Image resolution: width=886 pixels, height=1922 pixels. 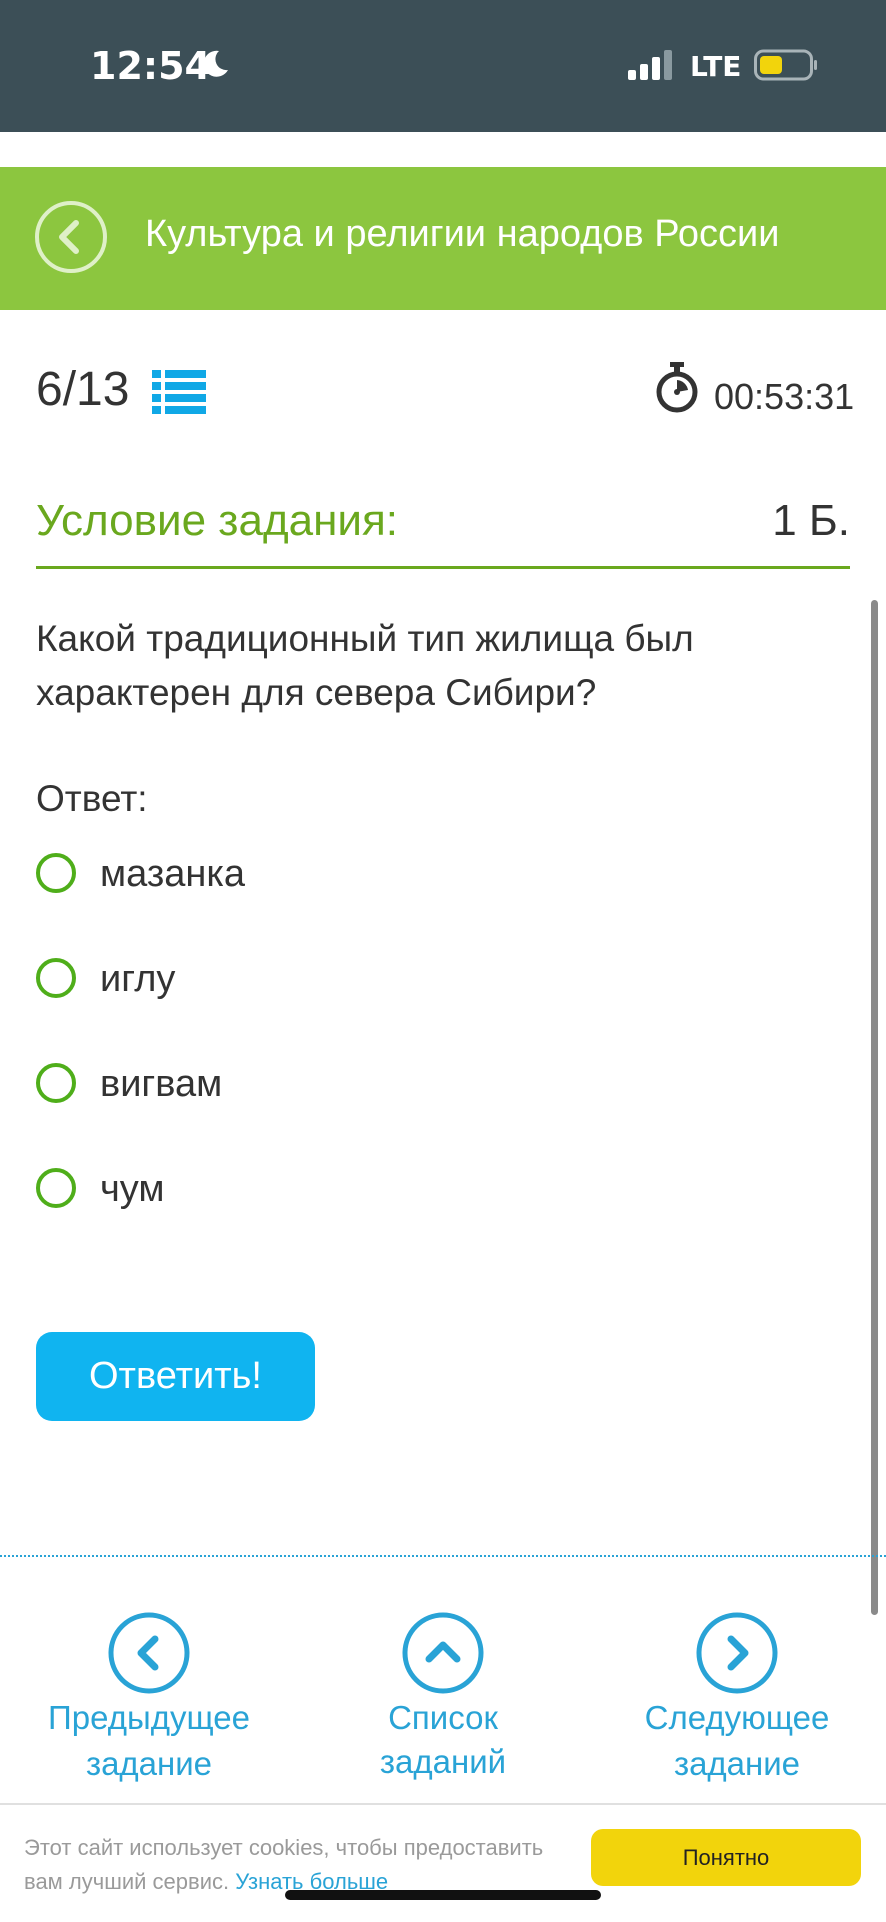 I want to click on chevron-up-icon, so click(x=443, y=1653).